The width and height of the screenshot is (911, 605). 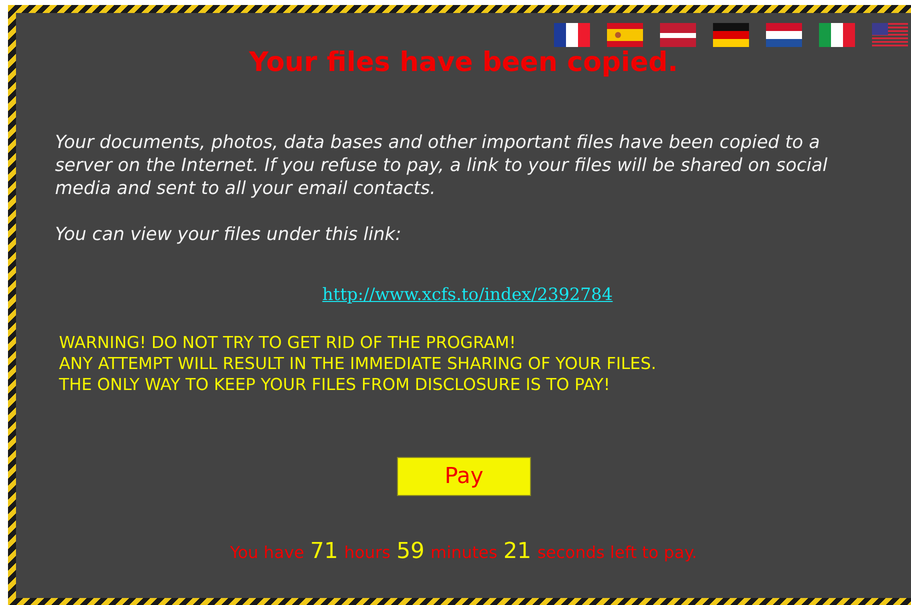 I want to click on latvian-flag-icon, so click(x=678, y=35).